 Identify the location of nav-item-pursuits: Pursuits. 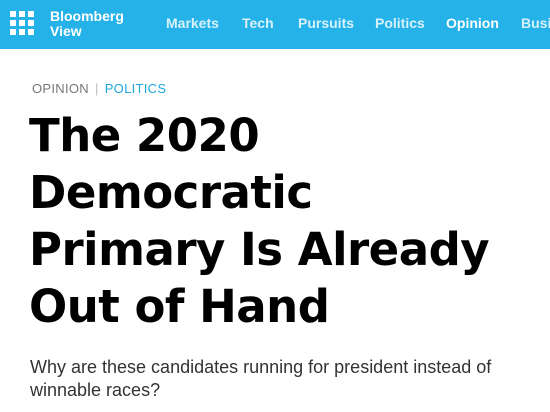
(326, 23).